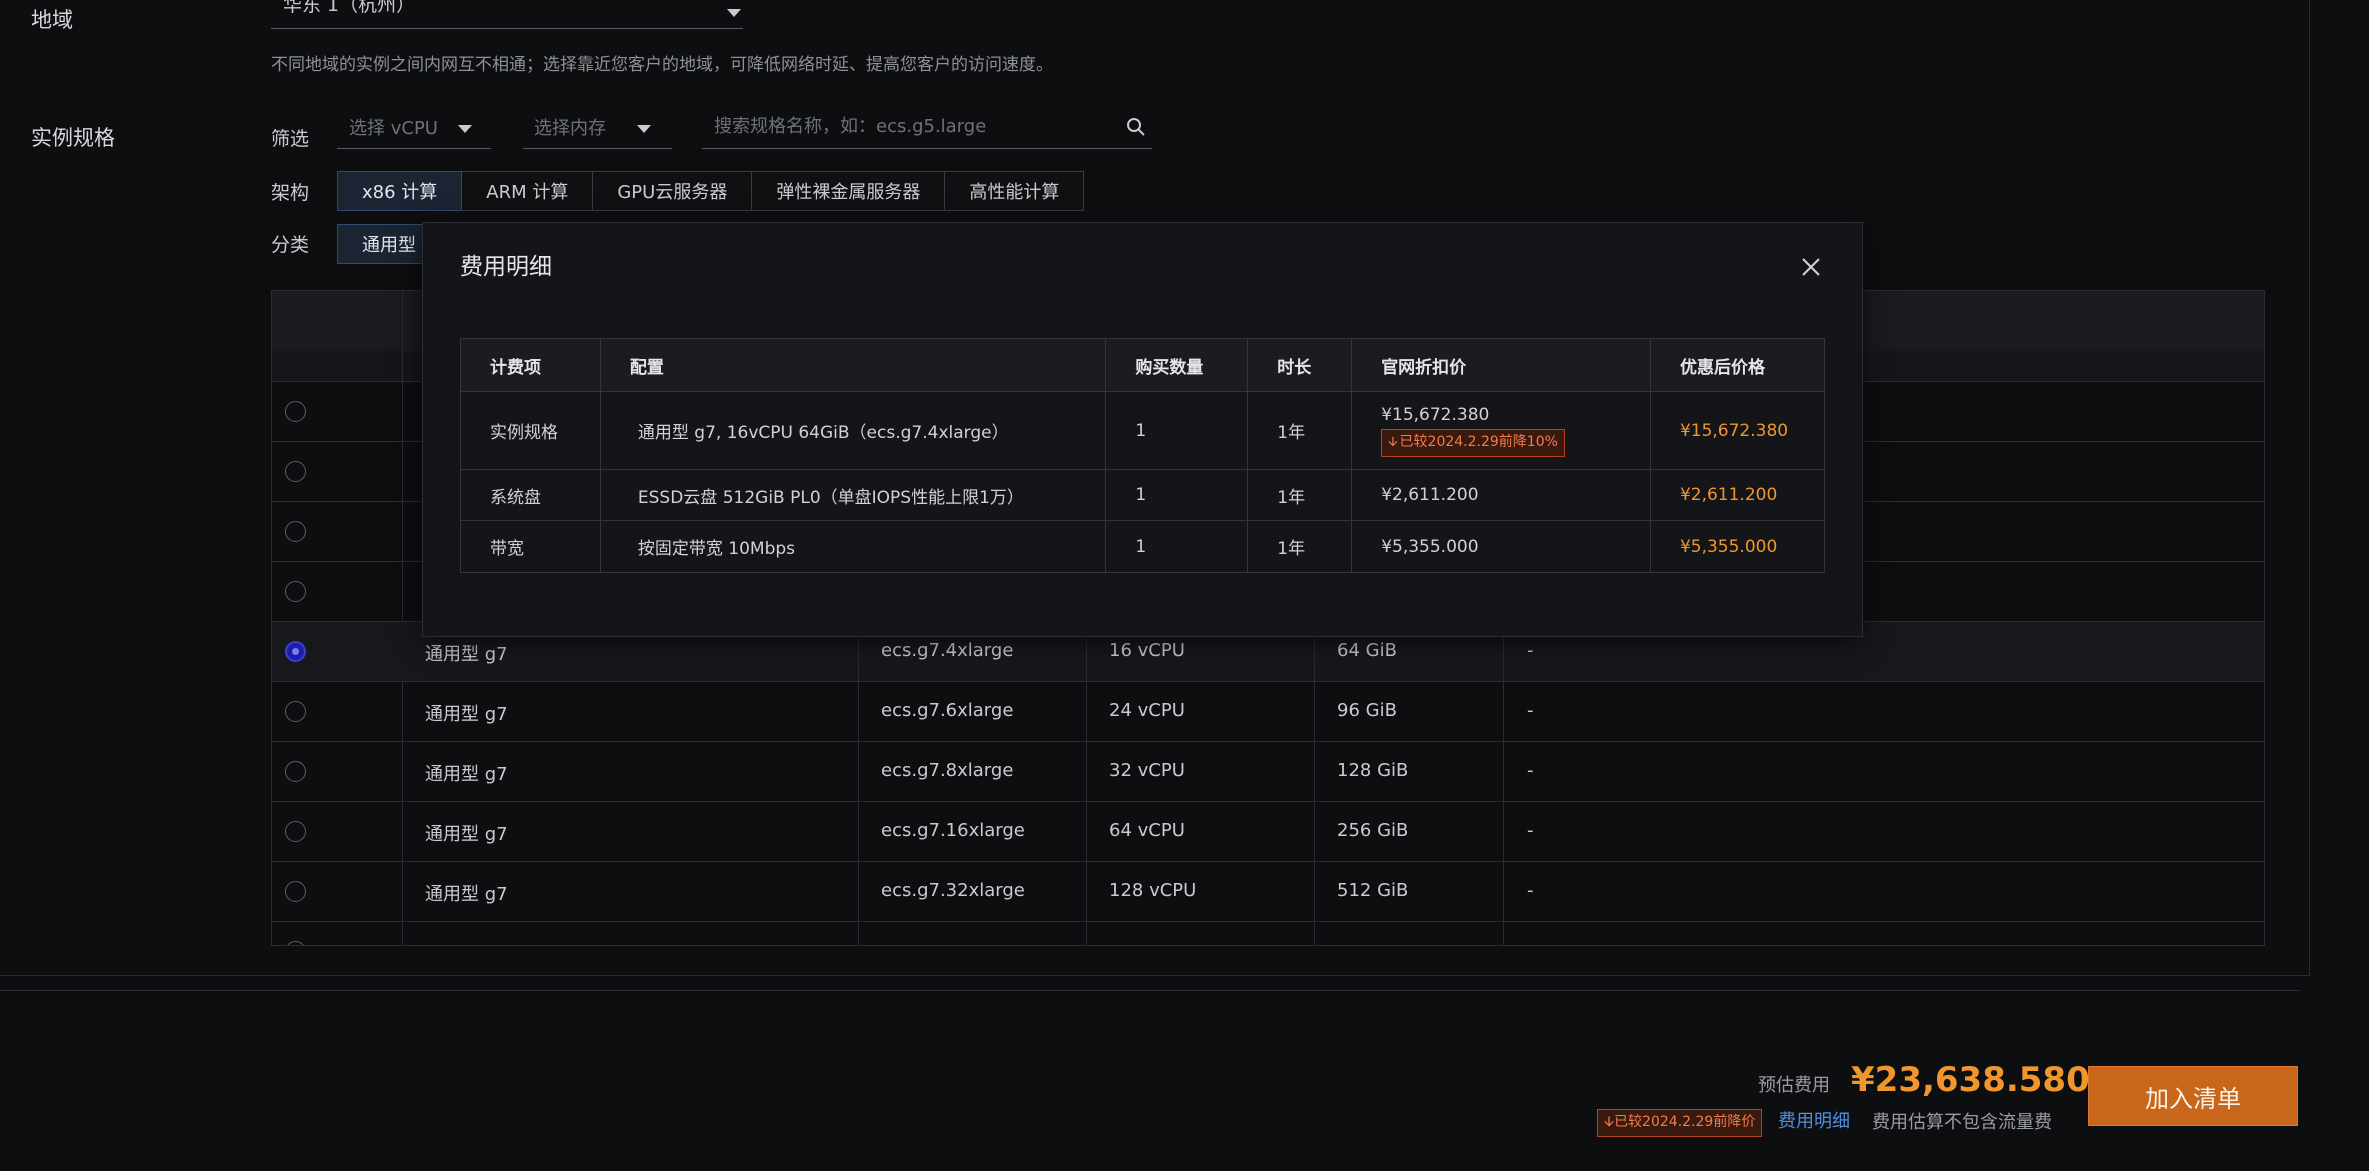 The width and height of the screenshot is (2369, 1171). What do you see at coordinates (1435, 414) in the screenshot?
I see `fee-list-price: ¥15,672.380` at bounding box center [1435, 414].